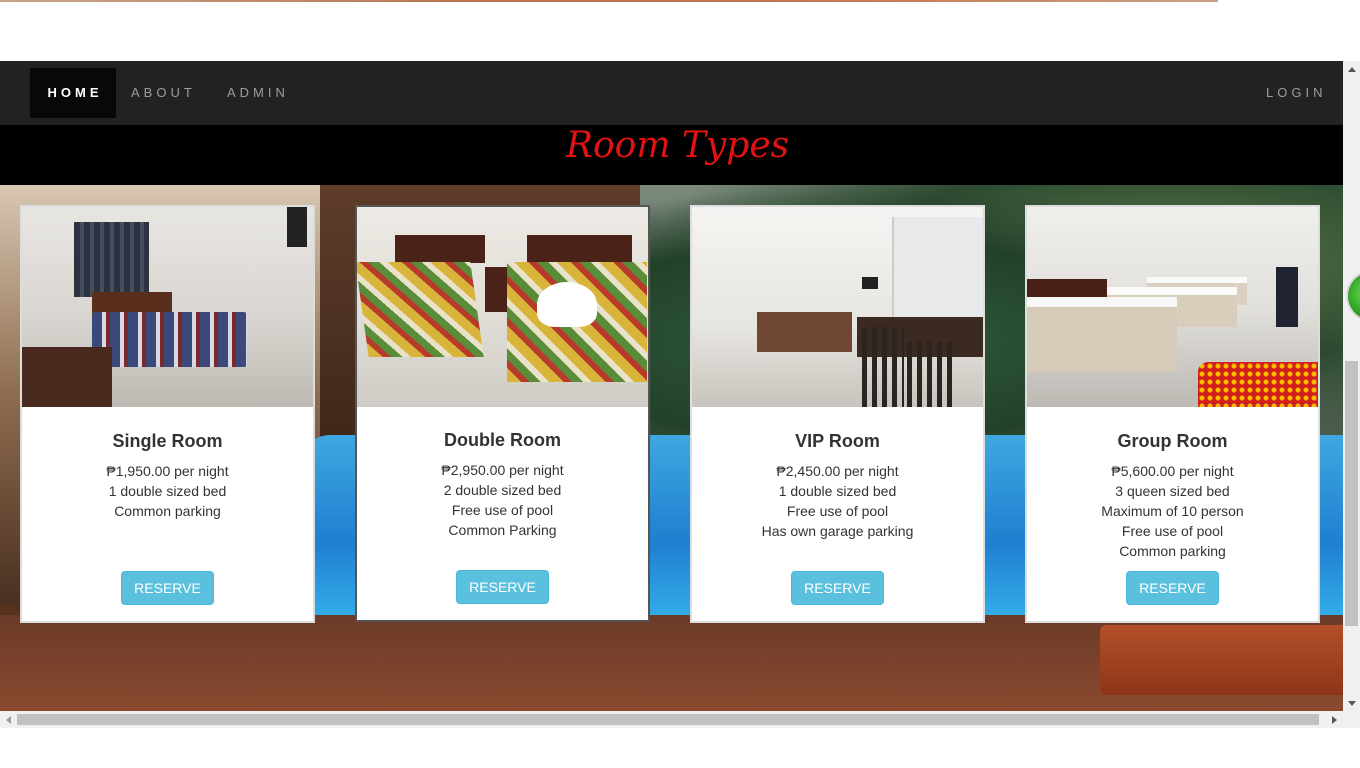  Describe the element at coordinates (502, 307) in the screenshot. I see `room-photo-double` at that location.